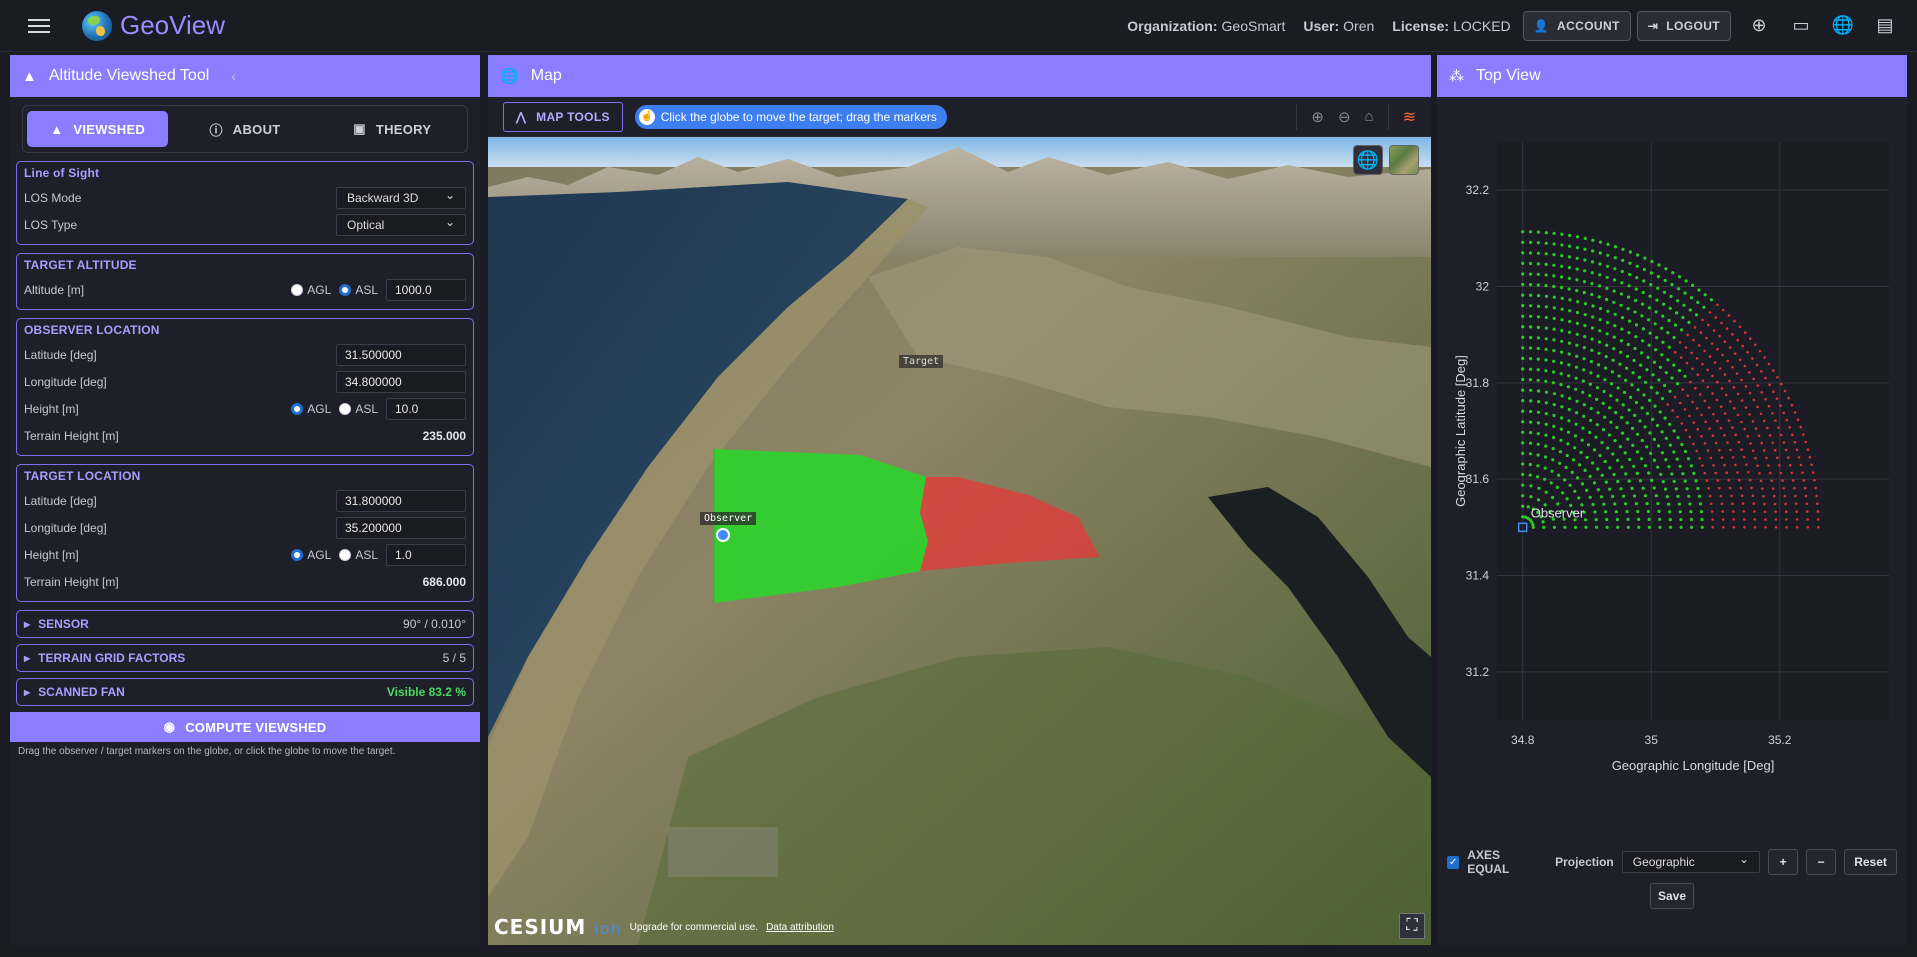 The image size is (1917, 957). I want to click on altitude-input: 1000.0, so click(426, 289).